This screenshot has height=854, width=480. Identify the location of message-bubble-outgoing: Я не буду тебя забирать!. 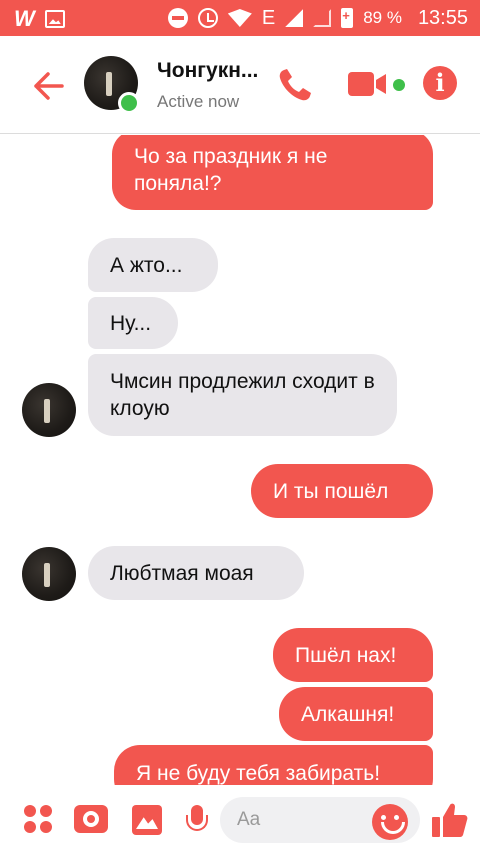
(273, 765).